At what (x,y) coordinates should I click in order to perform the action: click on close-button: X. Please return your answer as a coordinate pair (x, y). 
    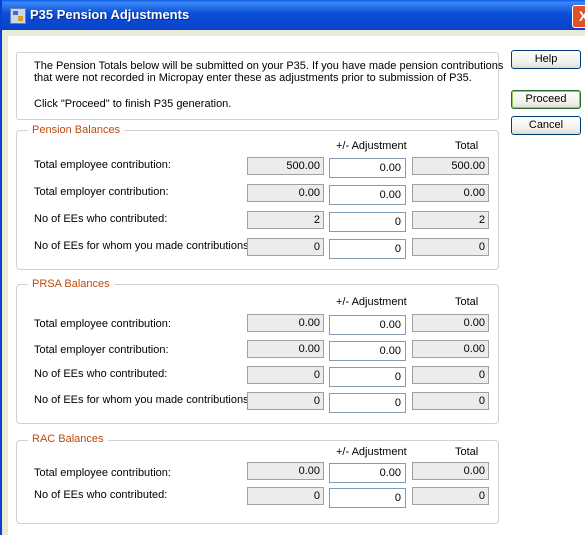
    Looking at the image, I should click on (578, 16).